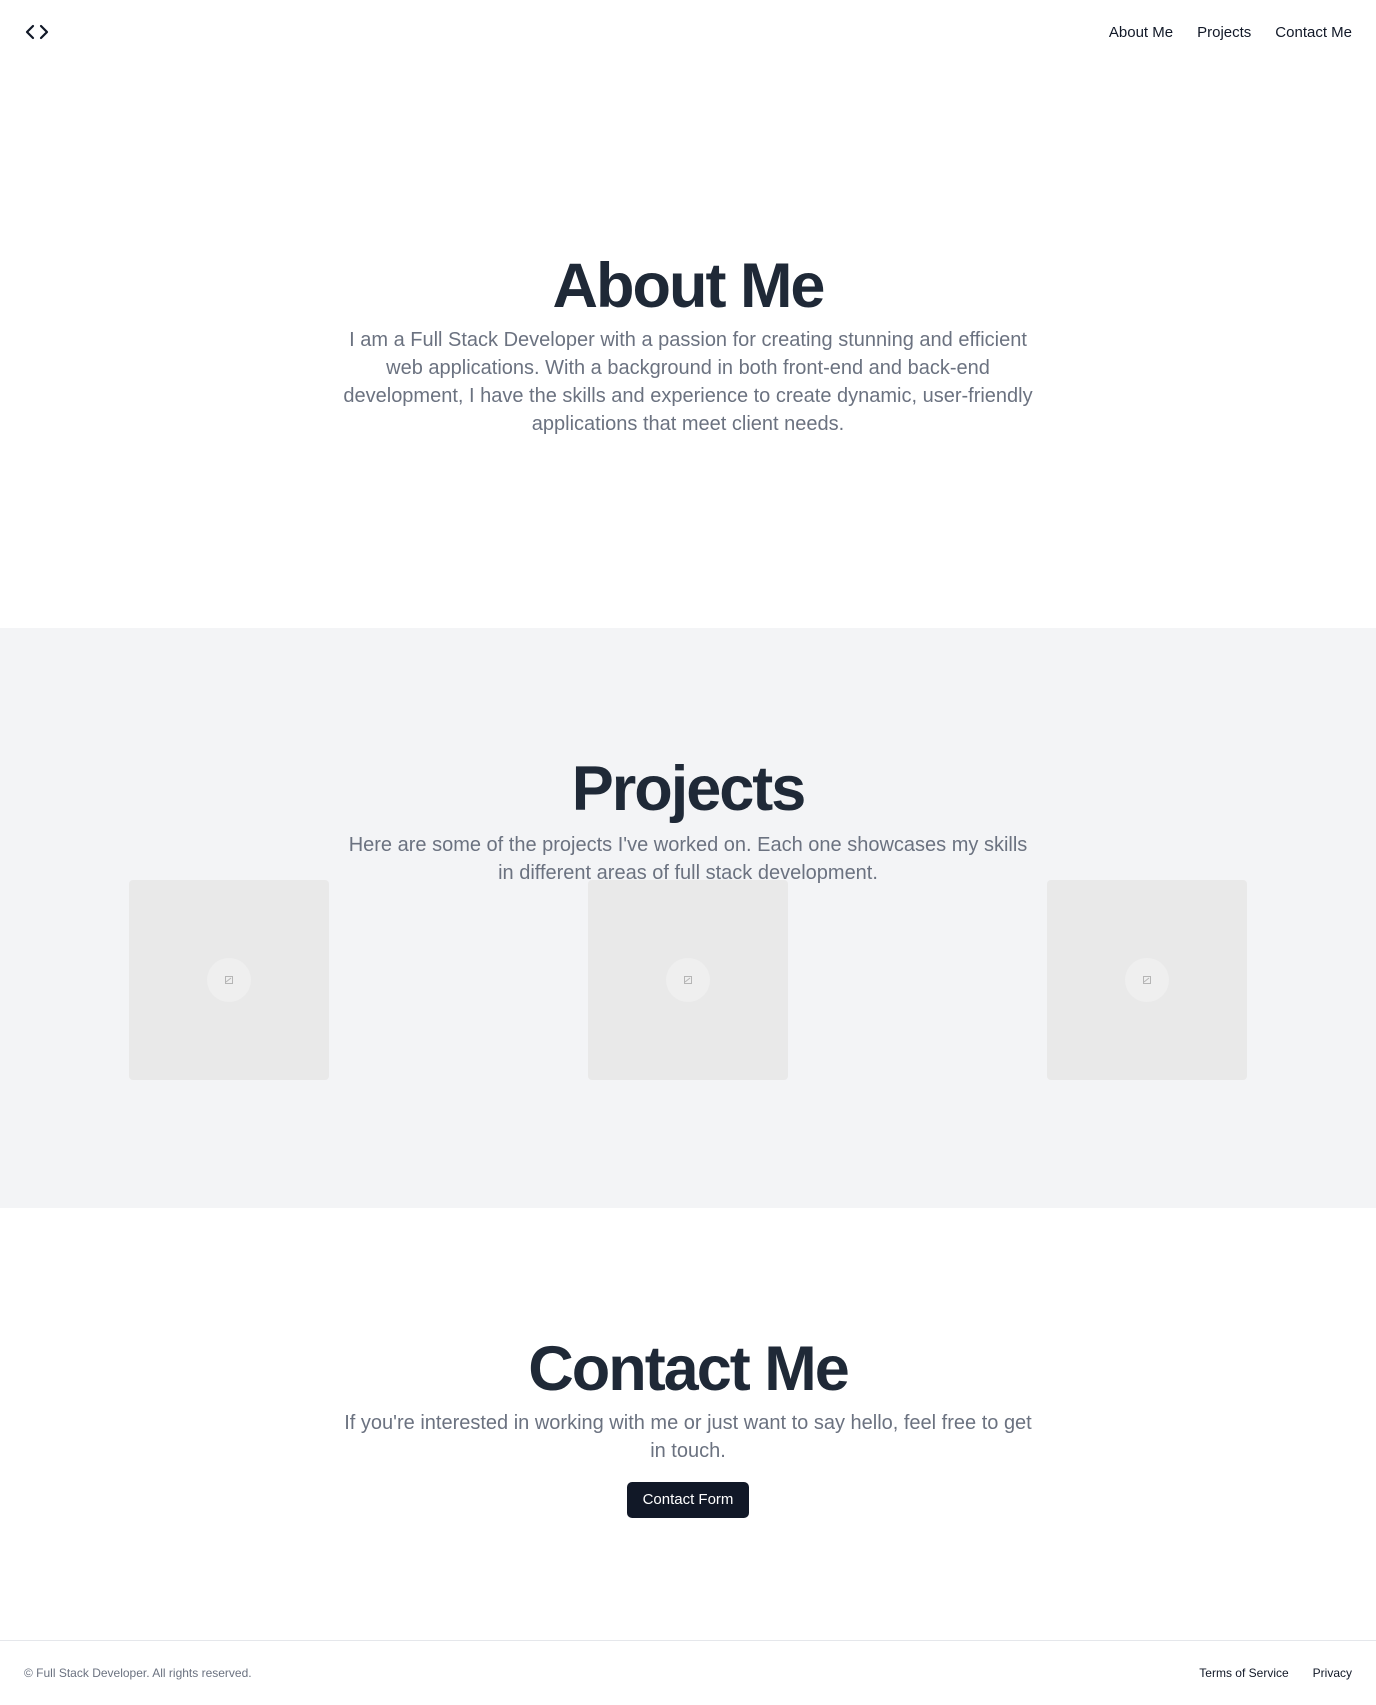  I want to click on contact-title: Contact Me, so click(689, 1369).